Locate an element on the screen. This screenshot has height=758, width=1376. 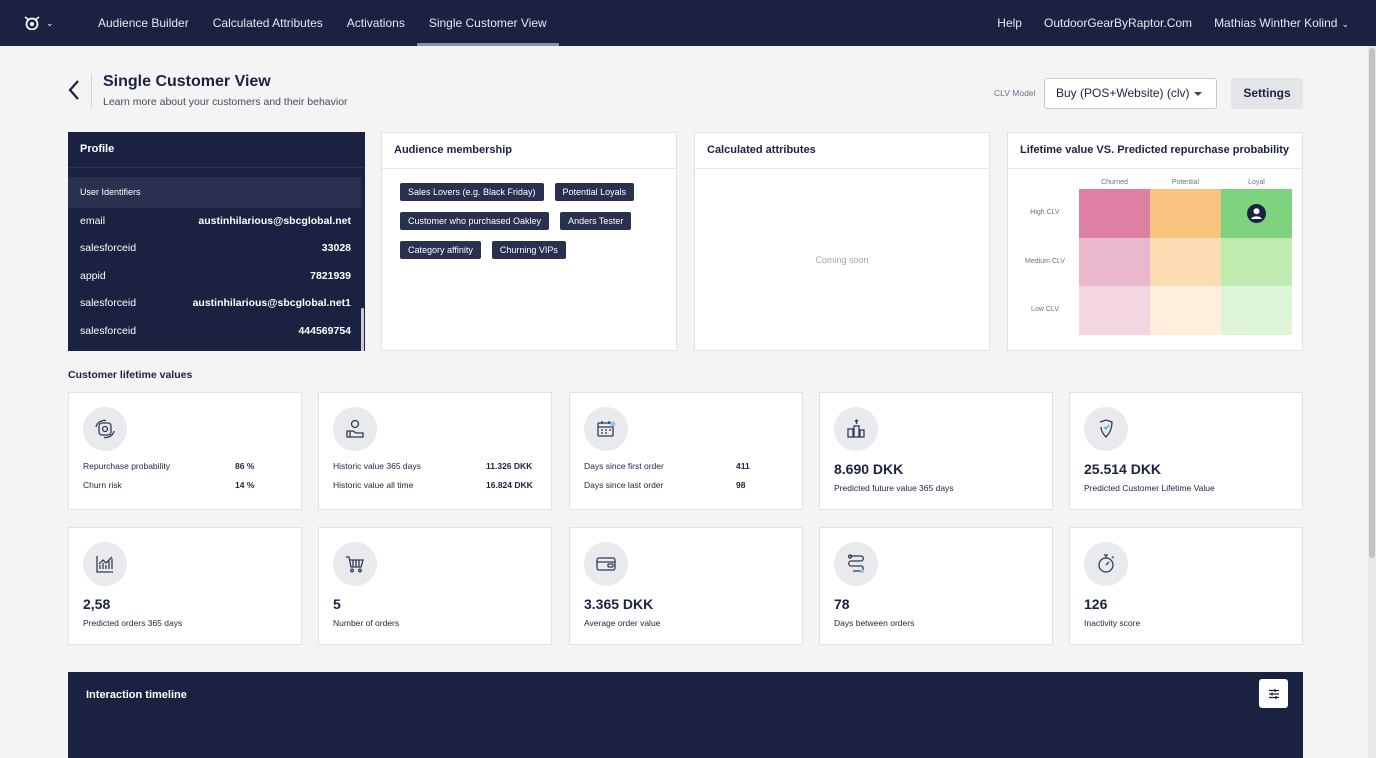
identifier-value: 444569754 is located at coordinates (324, 330).